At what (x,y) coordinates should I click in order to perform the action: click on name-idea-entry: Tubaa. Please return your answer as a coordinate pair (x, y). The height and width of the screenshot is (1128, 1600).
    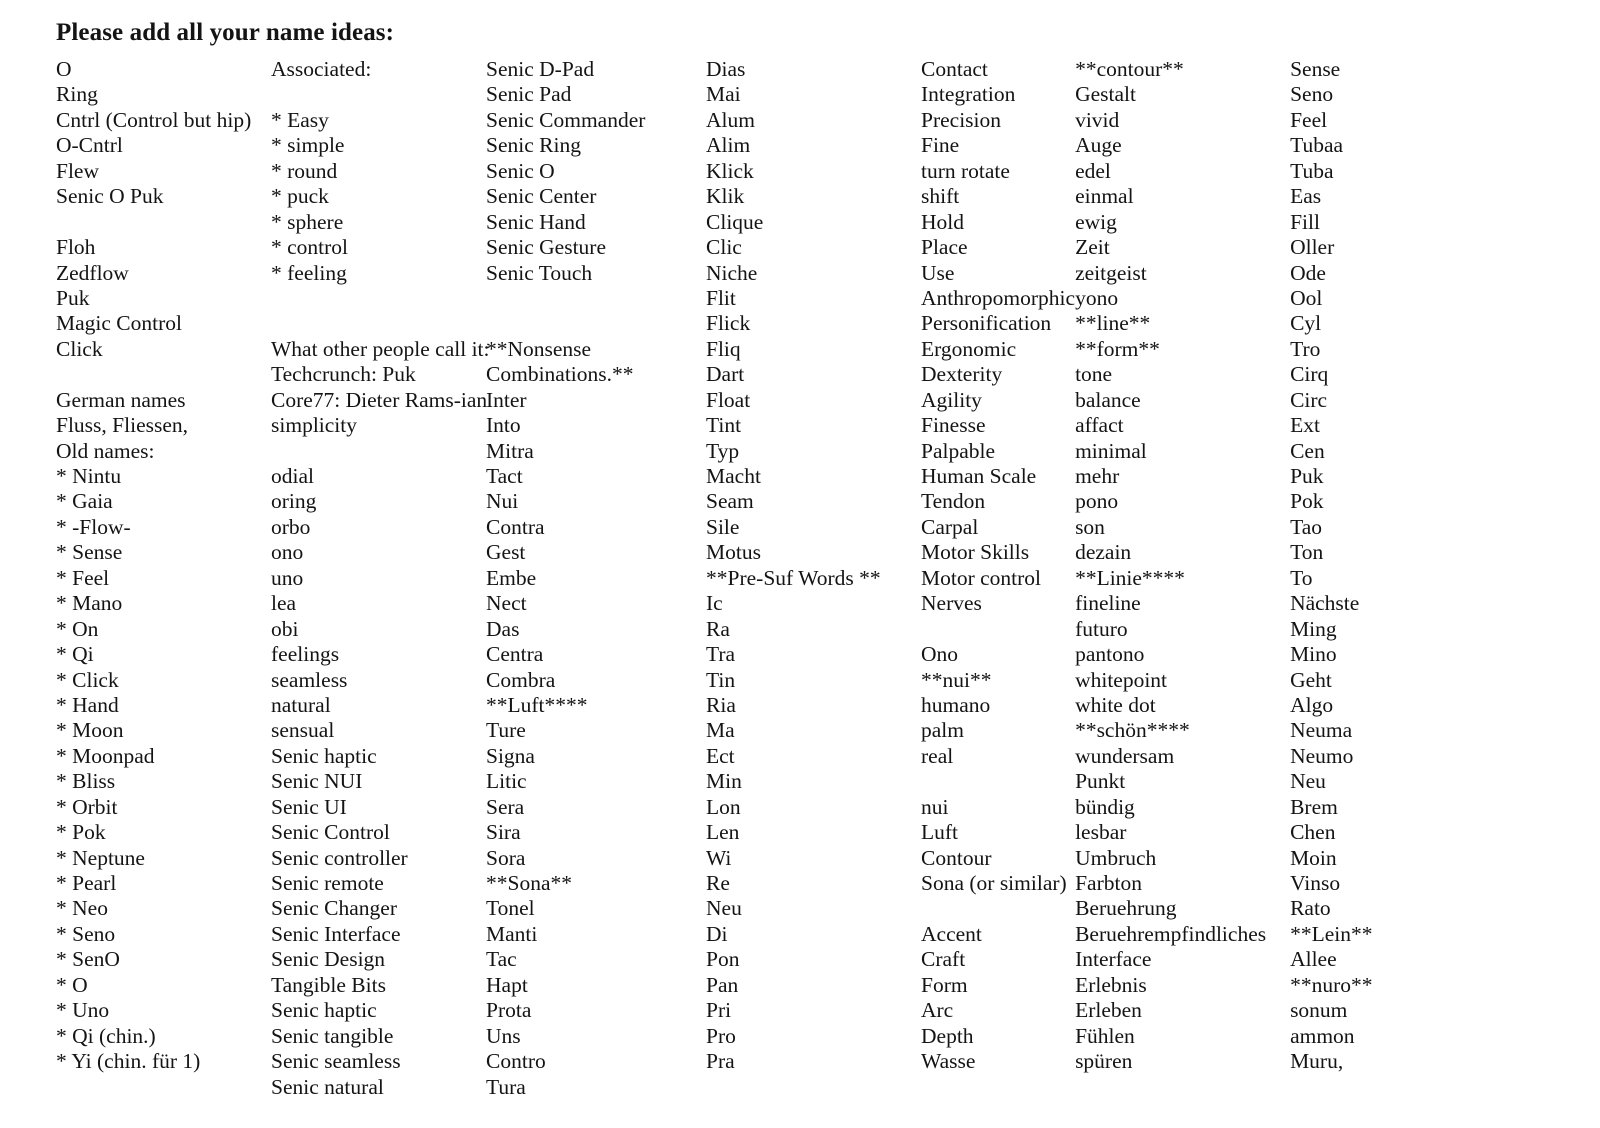
    Looking at the image, I should click on (1317, 145).